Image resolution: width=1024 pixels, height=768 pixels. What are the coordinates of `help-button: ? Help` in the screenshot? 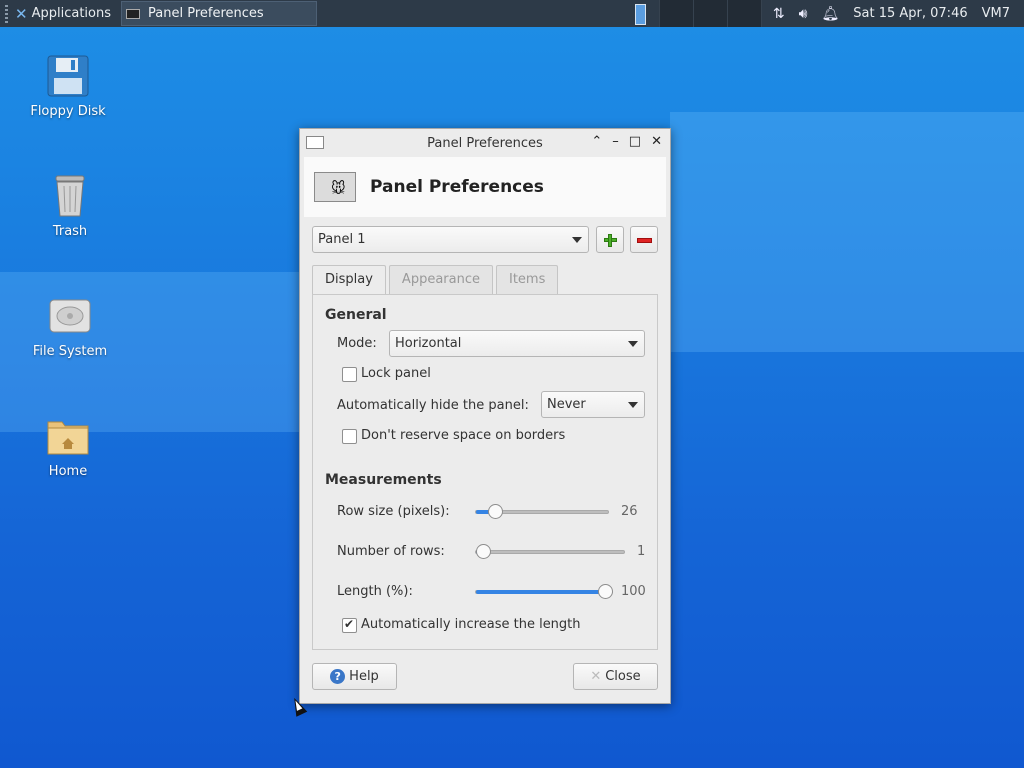 It's located at (354, 676).